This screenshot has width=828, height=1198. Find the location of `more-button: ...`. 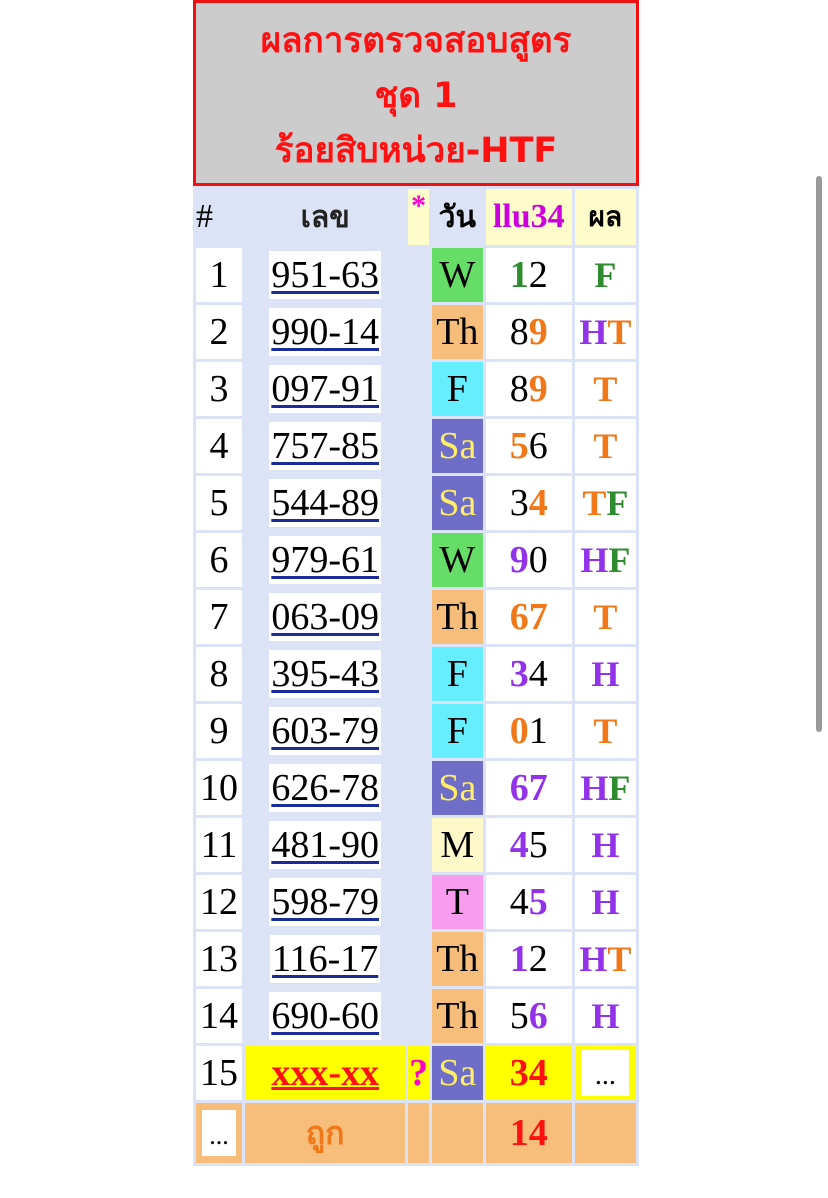

more-button: ... is located at coordinates (218, 1133).